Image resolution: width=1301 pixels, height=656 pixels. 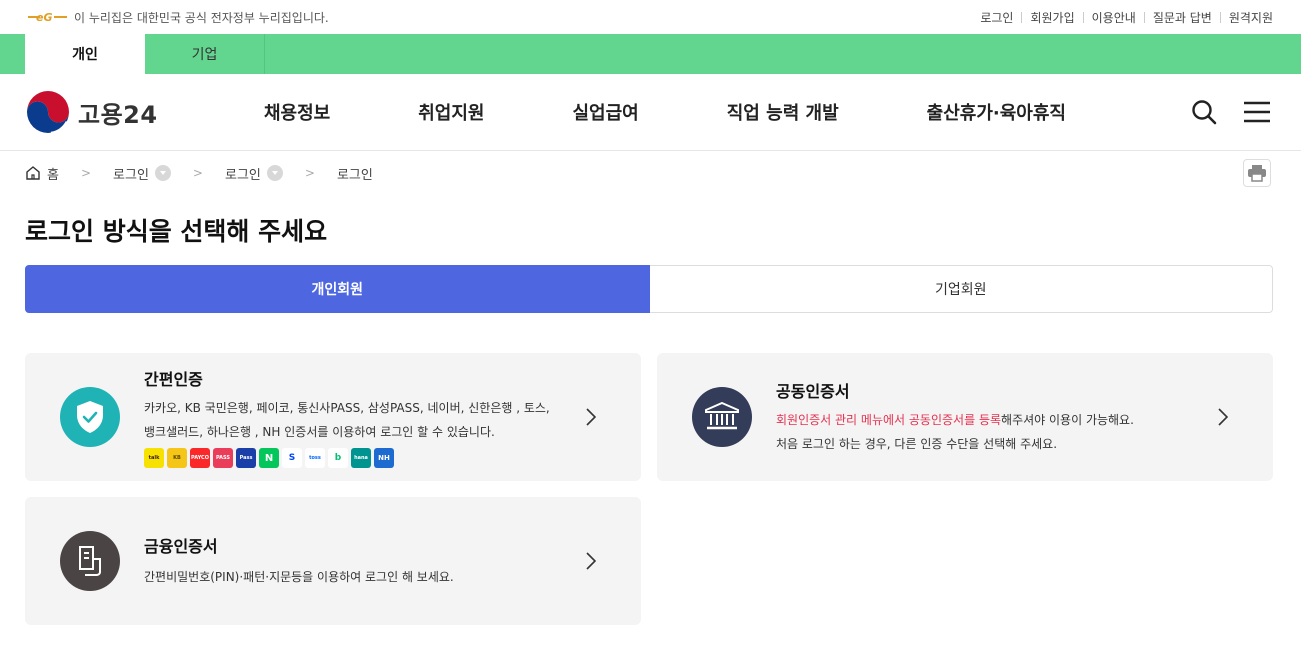 What do you see at coordinates (181, 546) in the screenshot?
I see `card-title: 금융인증서` at bounding box center [181, 546].